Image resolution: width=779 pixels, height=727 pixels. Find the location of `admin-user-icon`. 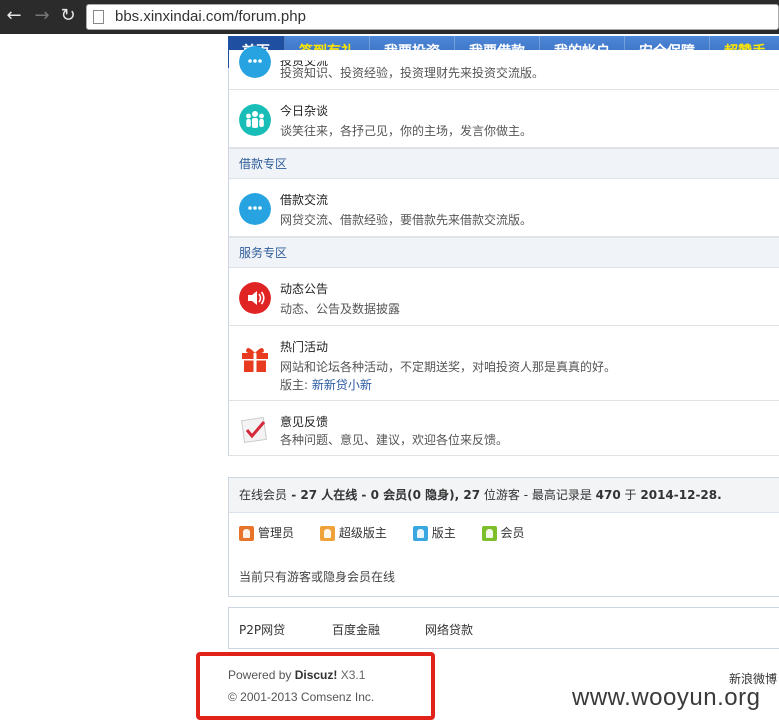

admin-user-icon is located at coordinates (246, 533).